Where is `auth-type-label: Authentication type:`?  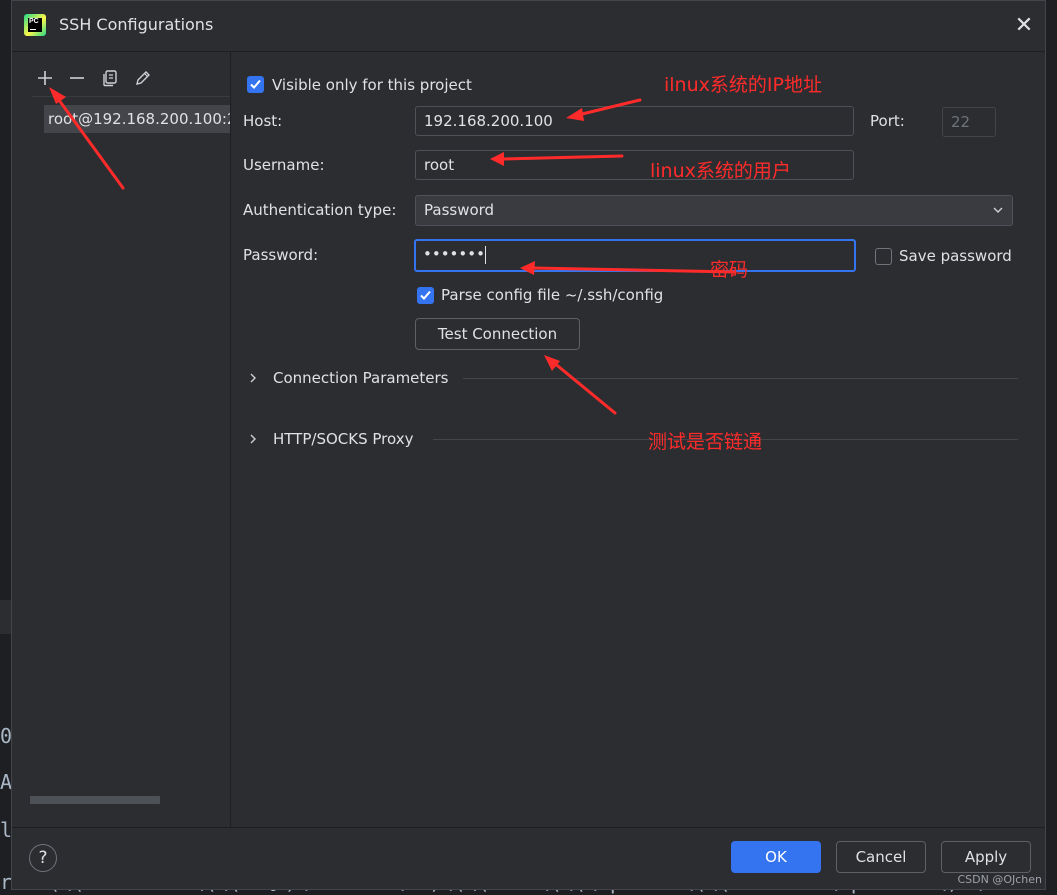
auth-type-label: Authentication type: is located at coordinates (320, 210).